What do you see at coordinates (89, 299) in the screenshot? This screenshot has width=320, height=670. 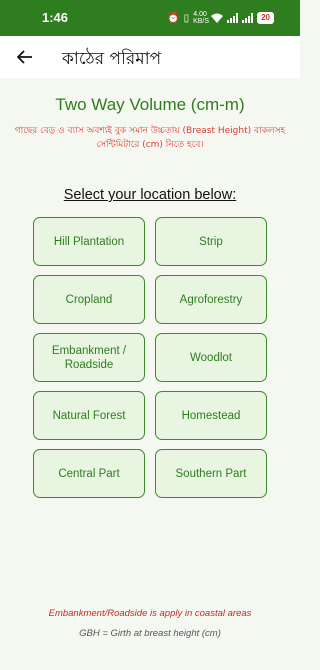 I see `cropland-button: Cropland` at bounding box center [89, 299].